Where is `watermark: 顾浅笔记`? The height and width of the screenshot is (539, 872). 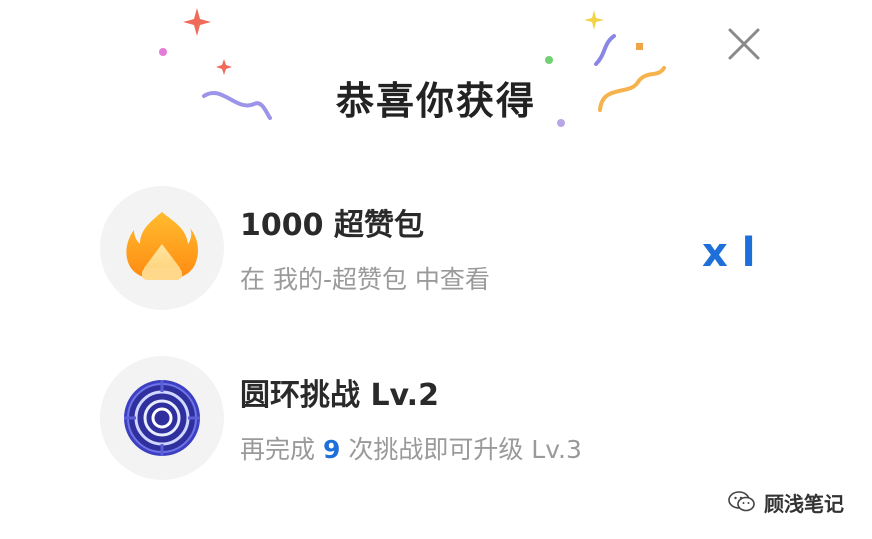
watermark: 顾浅笔记 is located at coordinates (786, 502).